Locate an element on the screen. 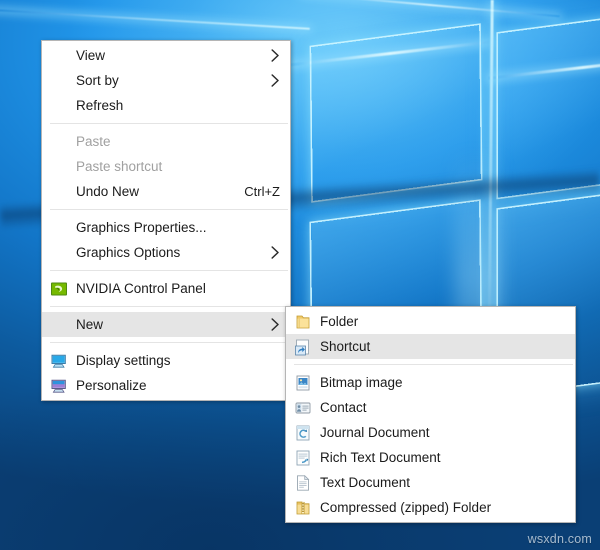 This screenshot has width=600, height=550. nvidia-icon is located at coordinates (59, 289).